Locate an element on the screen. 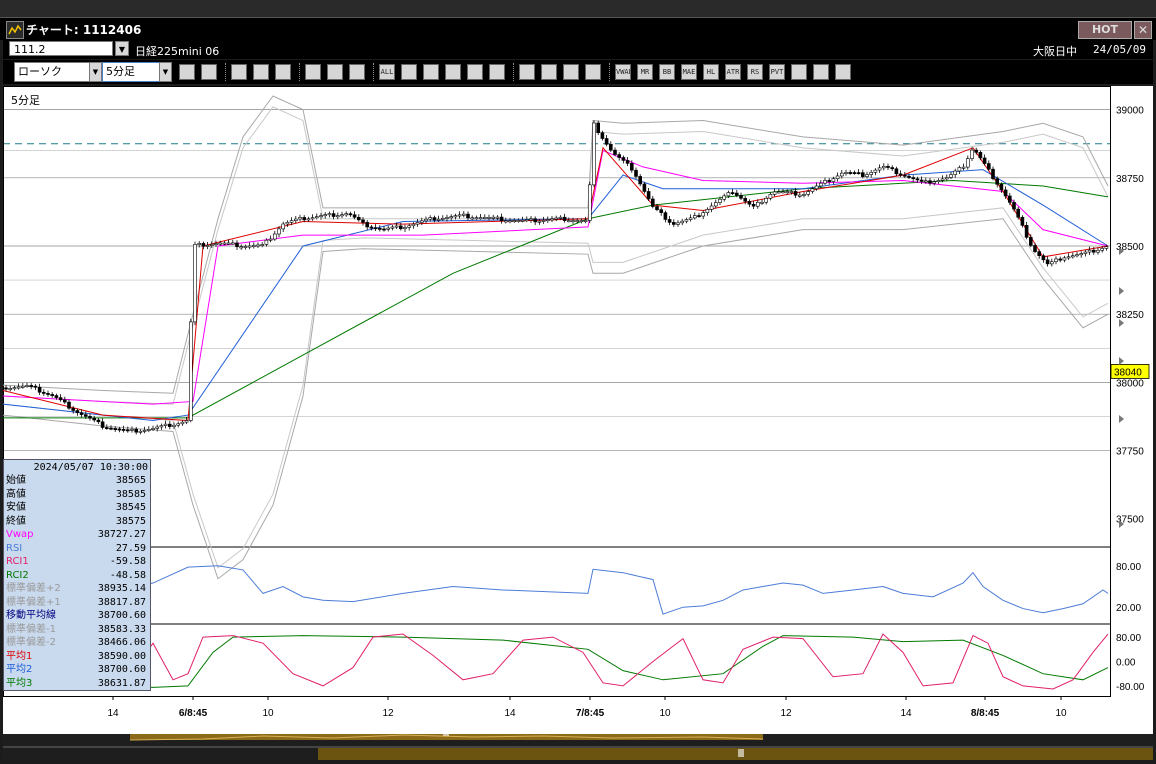  data-row-value: 38817.87 is located at coordinates (121, 602).